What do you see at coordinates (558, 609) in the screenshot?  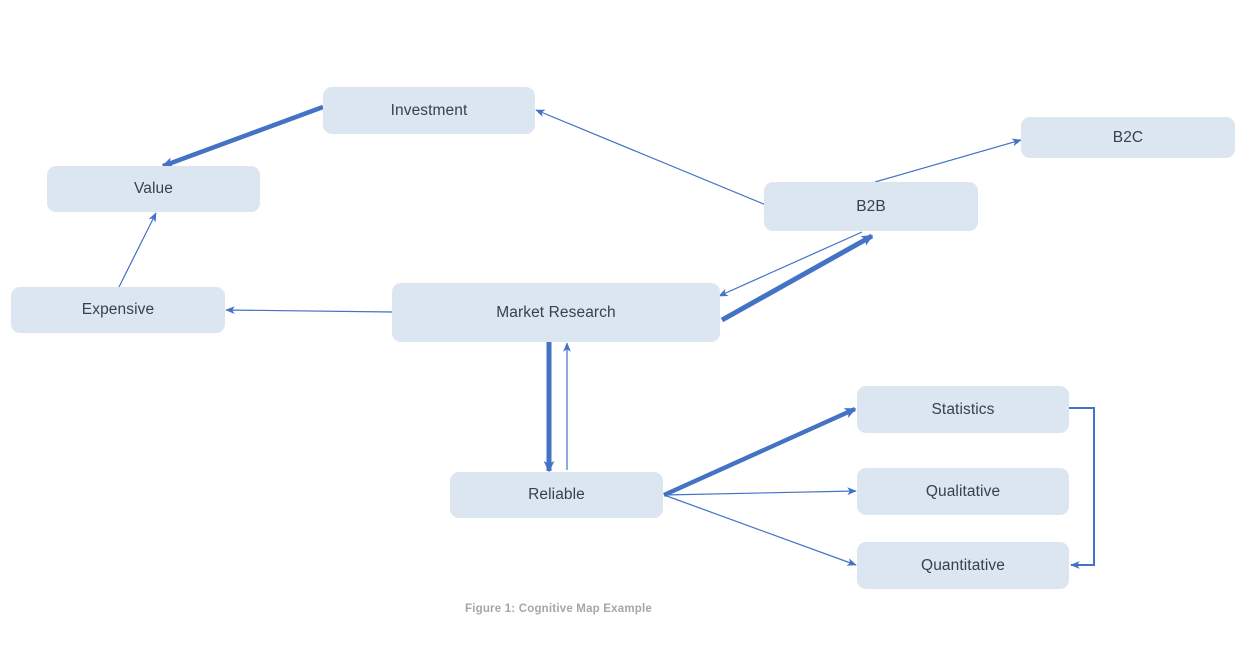 I see `figure-caption: Figure 1: Cognitive Map Example` at bounding box center [558, 609].